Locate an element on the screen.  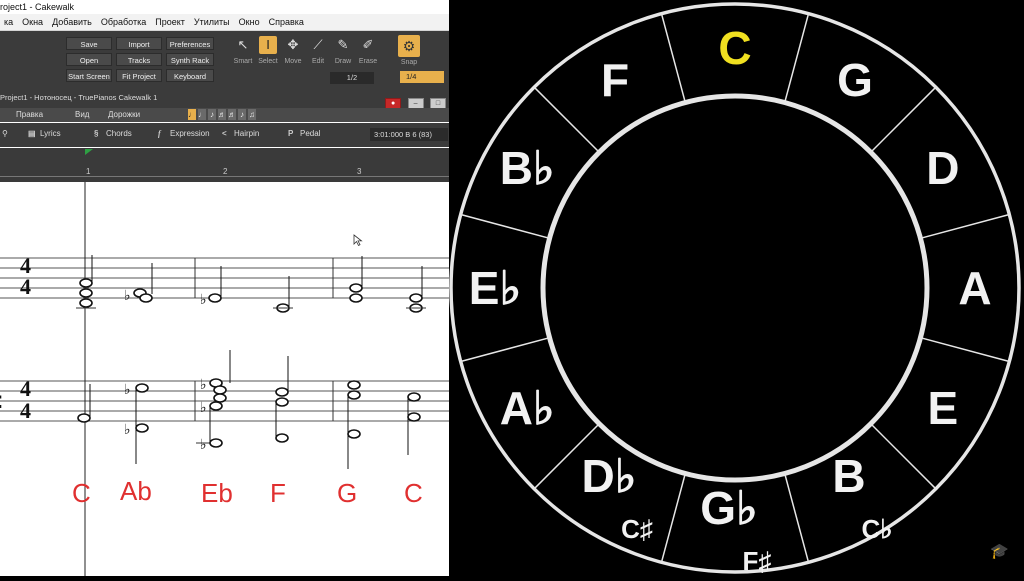
menu-item: Справка is located at coordinates (286, 22).